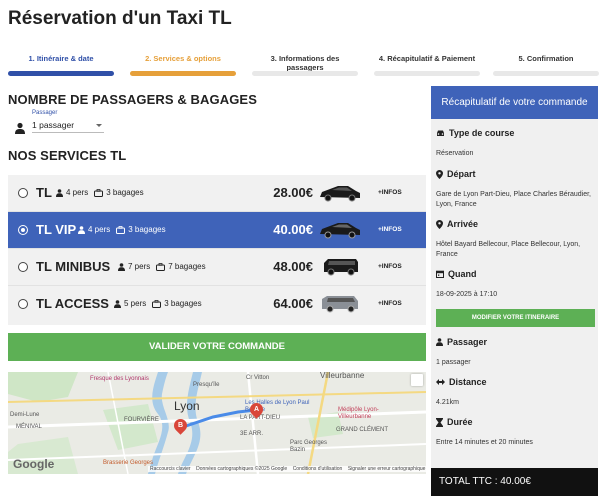 This screenshot has height=496, width=600. Describe the element at coordinates (342, 376) in the screenshot. I see `map-label: Villeurbanne` at that location.